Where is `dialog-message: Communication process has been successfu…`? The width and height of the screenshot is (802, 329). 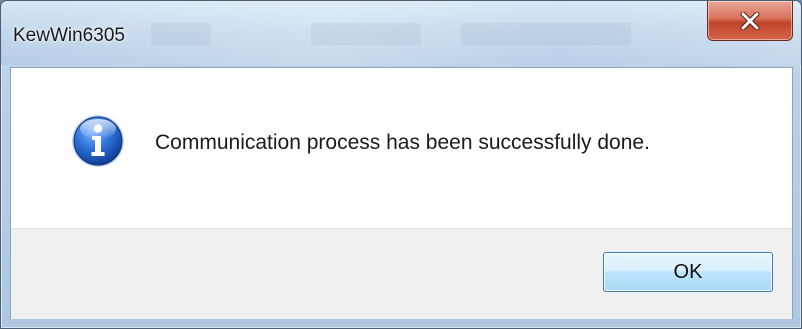 dialog-message: Communication process has been successfu… is located at coordinates (402, 142).